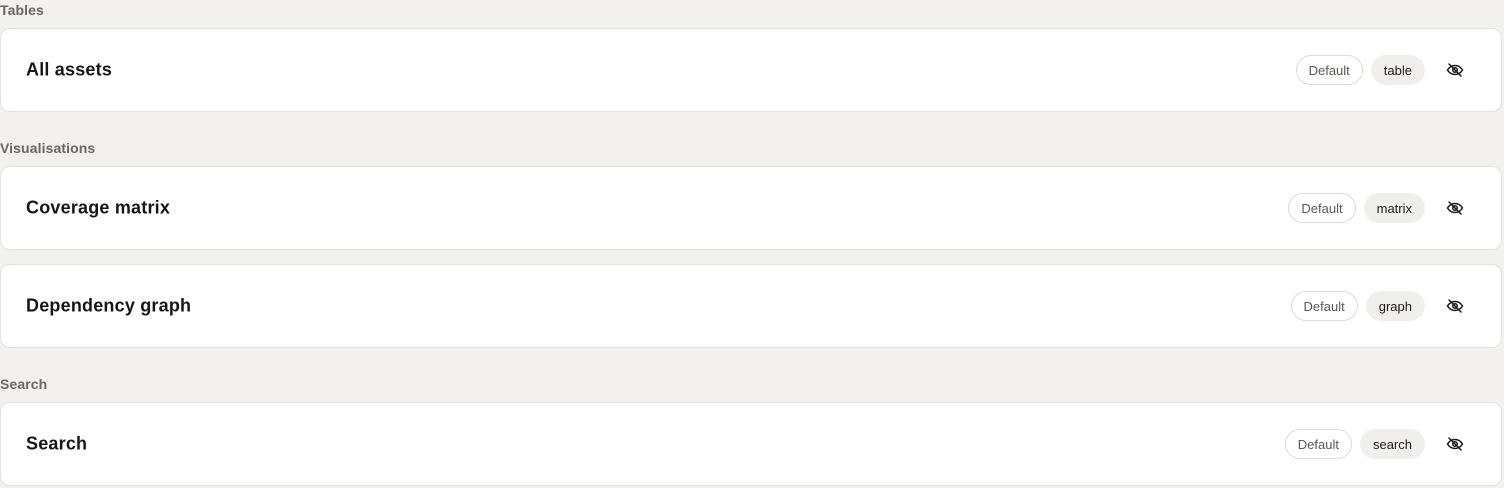  Describe the element at coordinates (98, 207) in the screenshot. I see `view-title: Coverage matrix` at that location.